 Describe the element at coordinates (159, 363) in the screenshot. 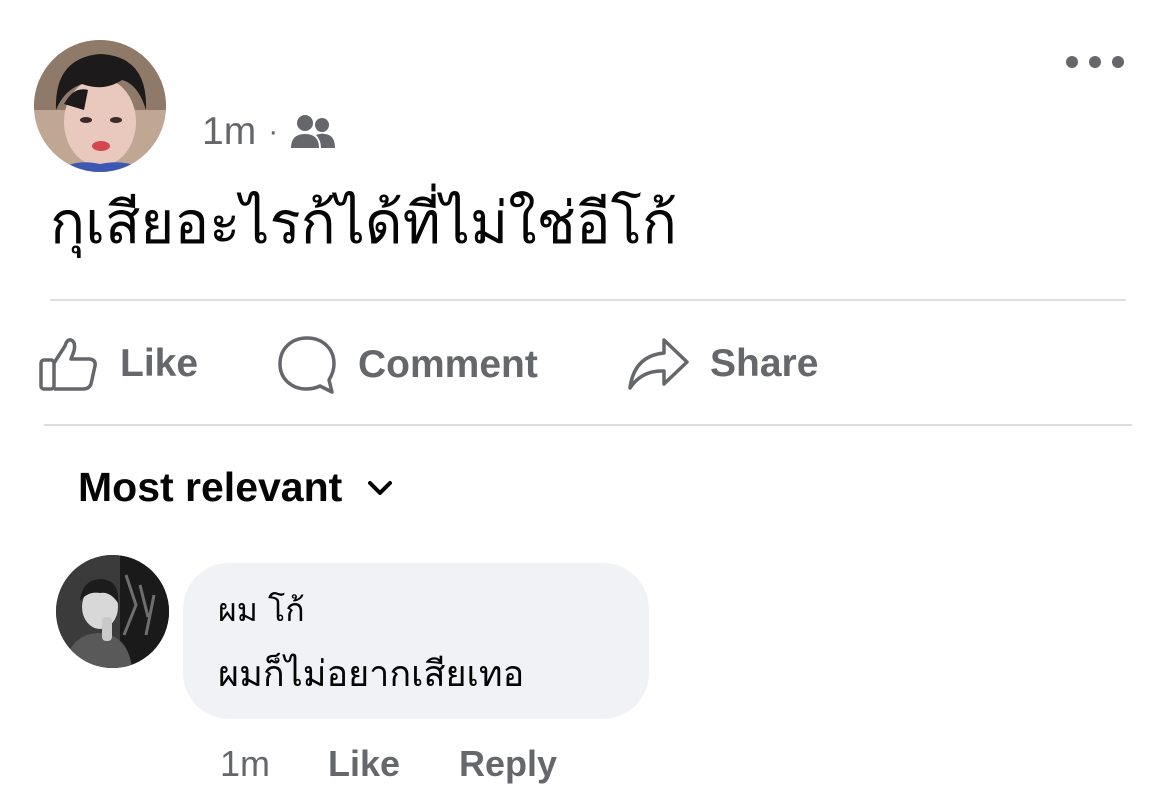

I see `like-label: Like` at that location.